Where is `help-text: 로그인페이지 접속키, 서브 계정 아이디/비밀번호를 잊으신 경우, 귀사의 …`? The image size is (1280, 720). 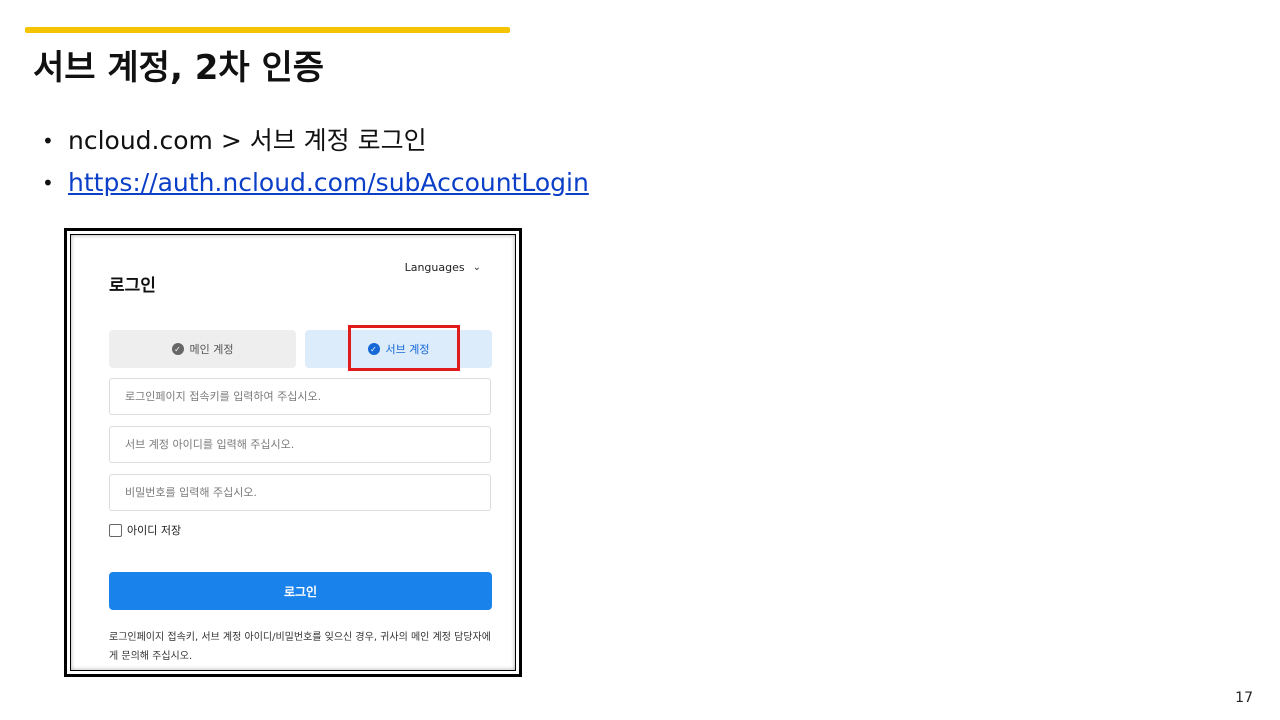
help-text: 로그인페이지 접속키, 서브 계정 아이디/비밀번호를 잊으신 경우, 귀사의 … is located at coordinates (300, 647).